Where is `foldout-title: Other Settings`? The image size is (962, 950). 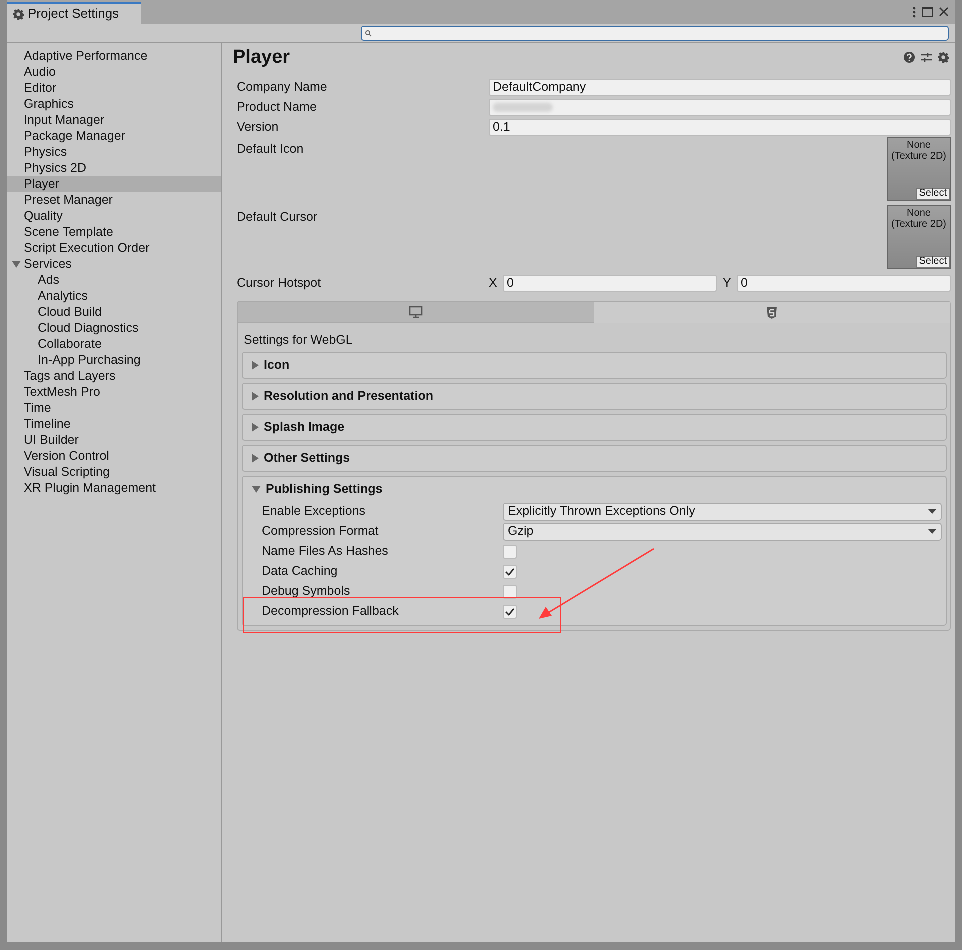 foldout-title: Other Settings is located at coordinates (307, 458).